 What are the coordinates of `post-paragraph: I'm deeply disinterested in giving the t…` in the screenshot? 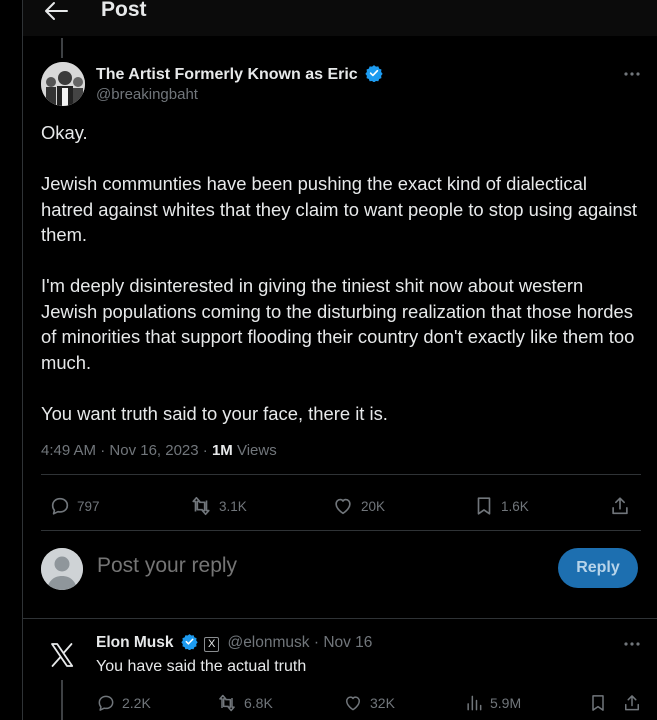 It's located at (338, 324).